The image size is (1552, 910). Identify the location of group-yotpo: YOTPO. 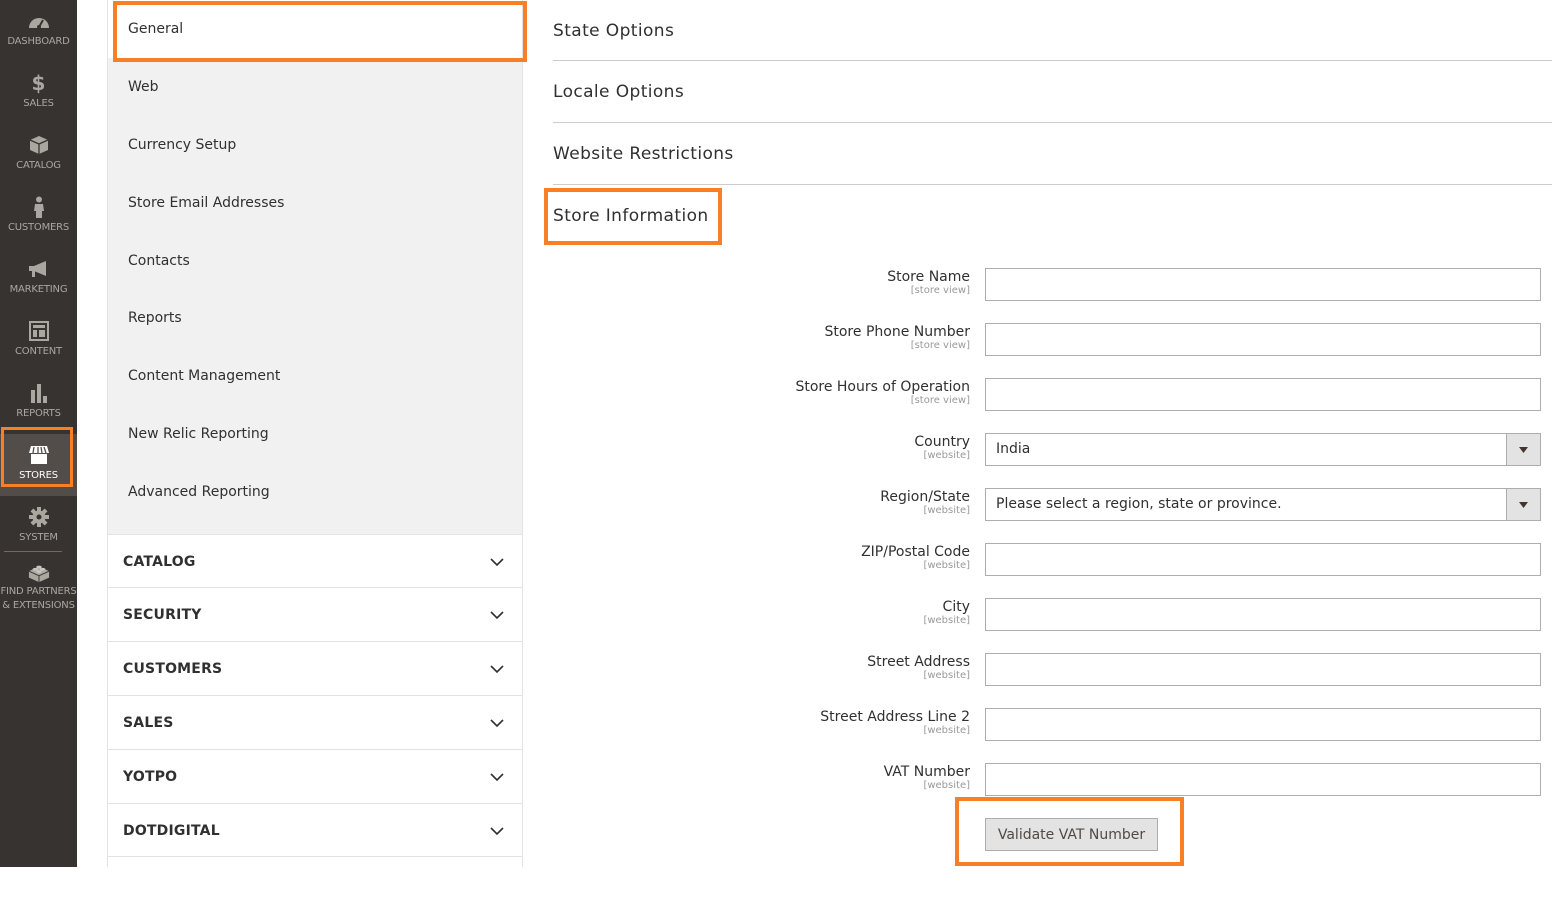
(315, 776).